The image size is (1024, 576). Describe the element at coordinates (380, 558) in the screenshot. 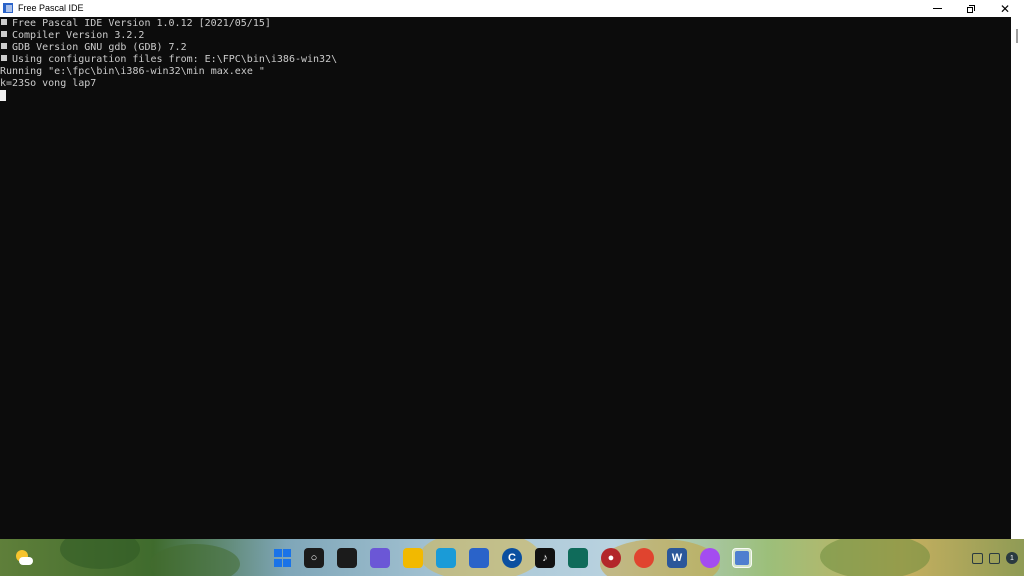

I see `meet-icon` at that location.